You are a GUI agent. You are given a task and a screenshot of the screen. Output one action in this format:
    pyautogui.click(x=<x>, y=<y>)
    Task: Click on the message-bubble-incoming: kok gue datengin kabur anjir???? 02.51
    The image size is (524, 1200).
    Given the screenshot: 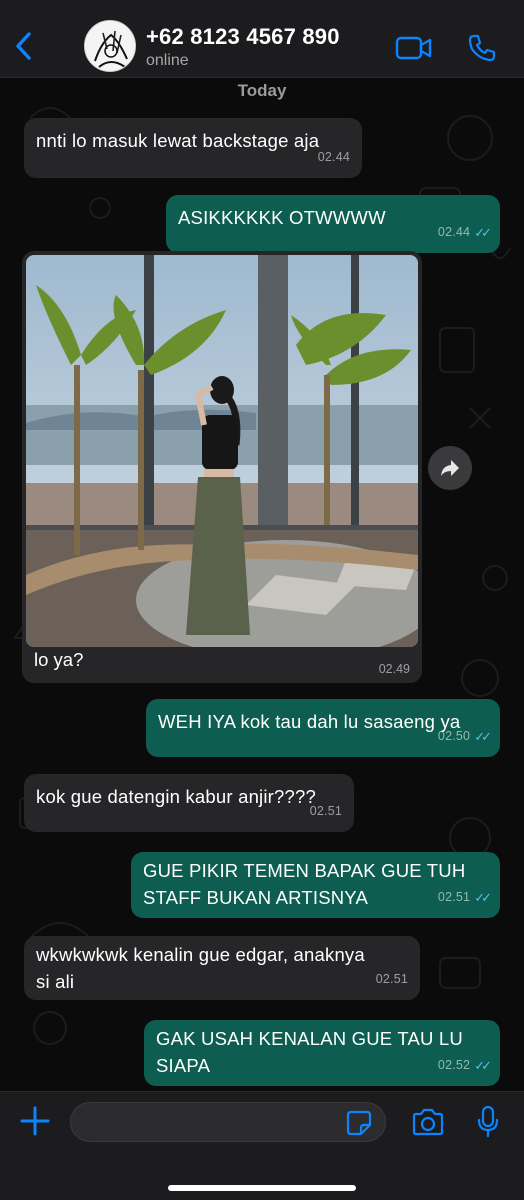 What is the action you would take?
    pyautogui.click(x=189, y=803)
    